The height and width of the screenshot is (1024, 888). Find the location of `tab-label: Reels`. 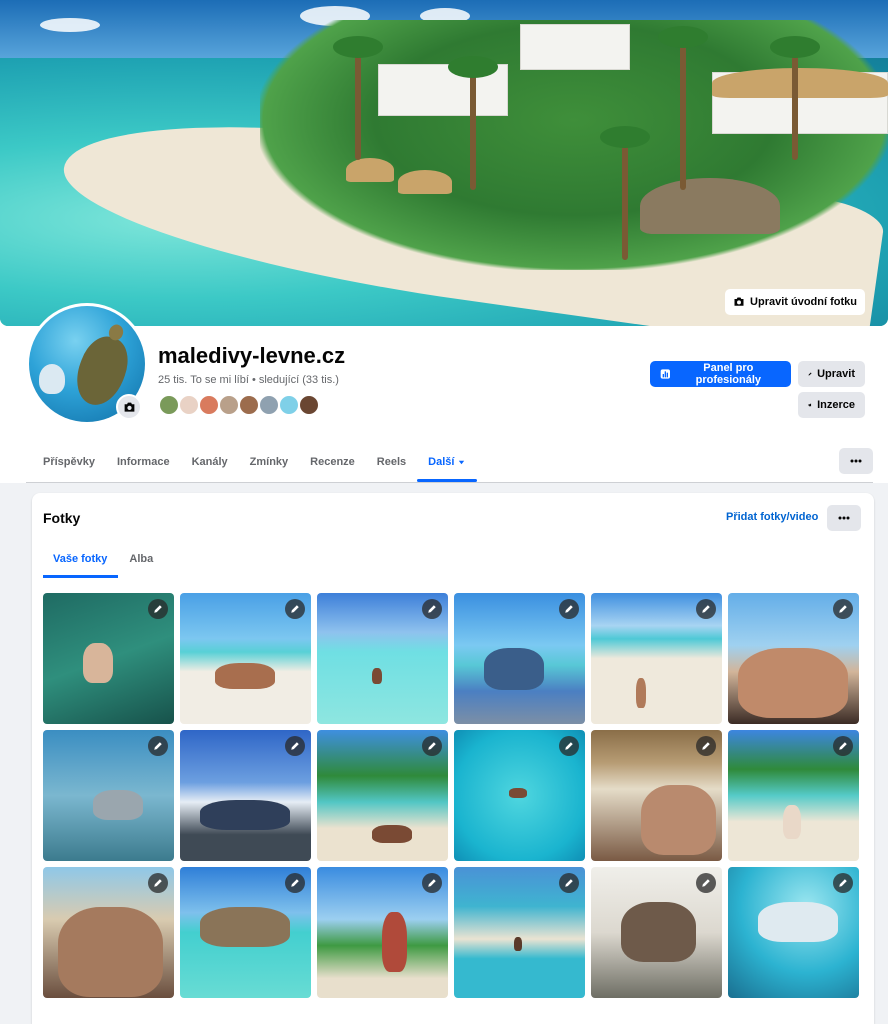

tab-label: Reels is located at coordinates (391, 462).